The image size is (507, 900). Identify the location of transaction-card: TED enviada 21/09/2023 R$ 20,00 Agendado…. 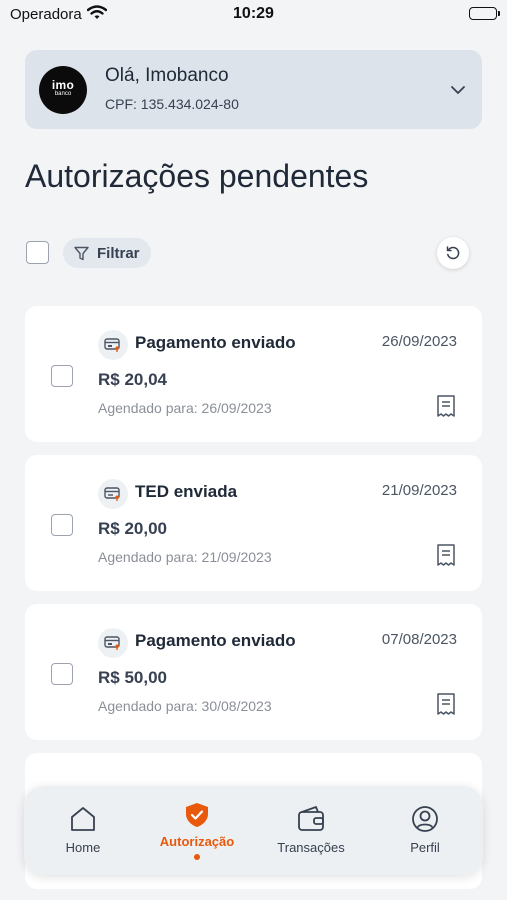
(253, 523).